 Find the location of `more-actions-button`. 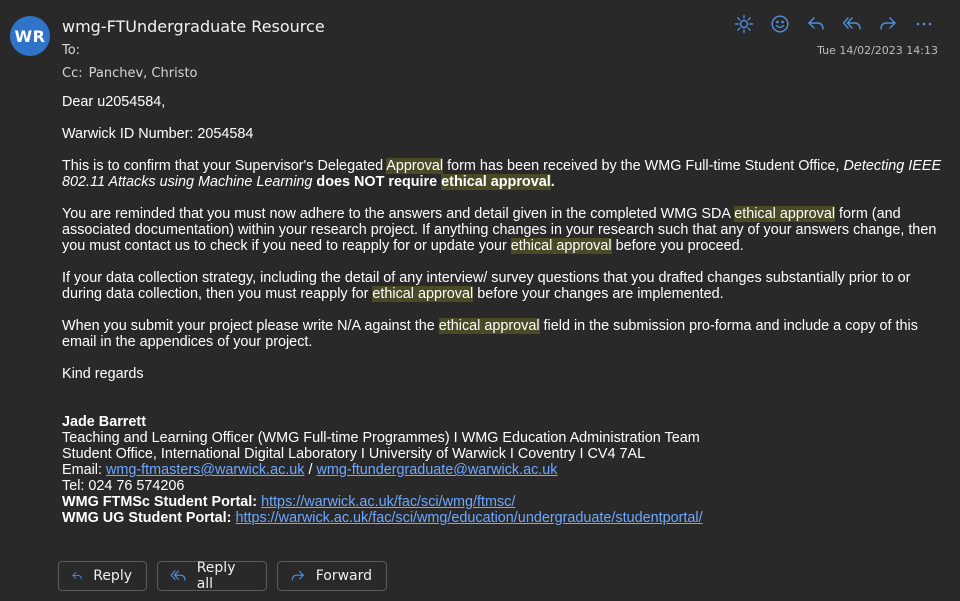

more-actions-button is located at coordinates (924, 24).